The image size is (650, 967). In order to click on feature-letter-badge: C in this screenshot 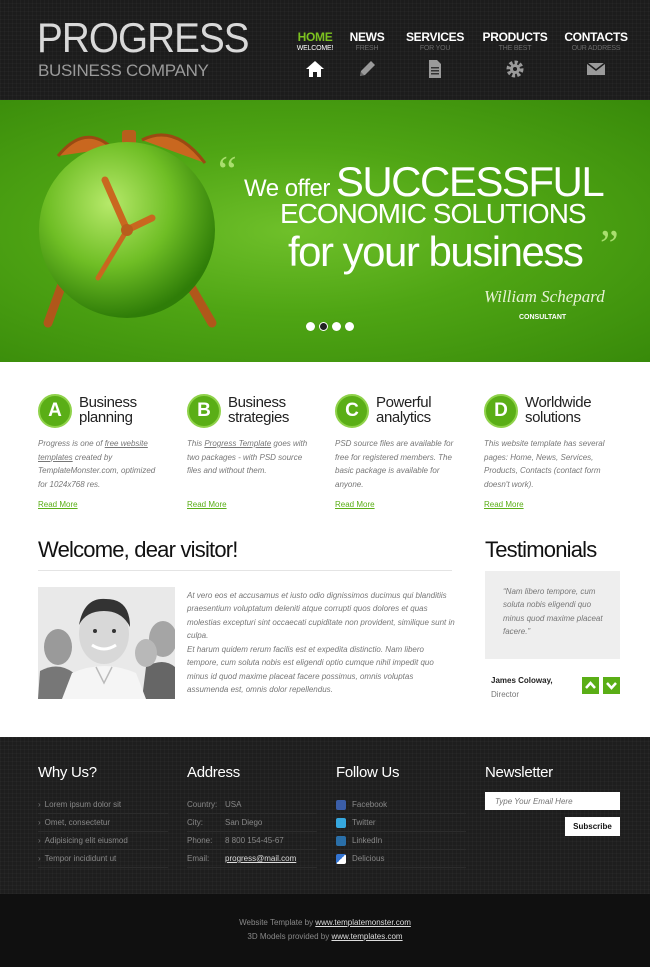, I will do `click(352, 411)`.